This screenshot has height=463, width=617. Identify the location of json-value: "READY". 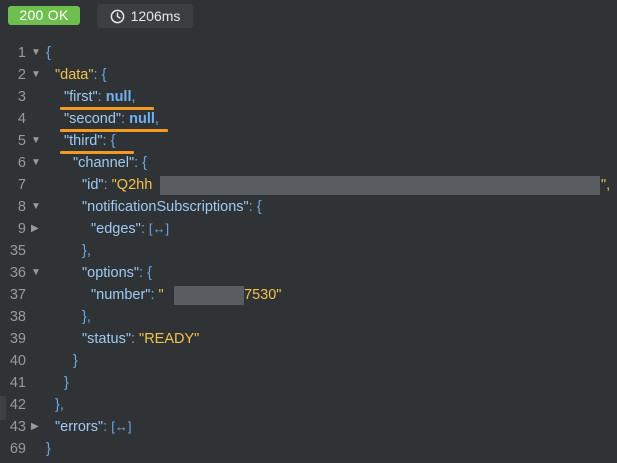
(169, 339).